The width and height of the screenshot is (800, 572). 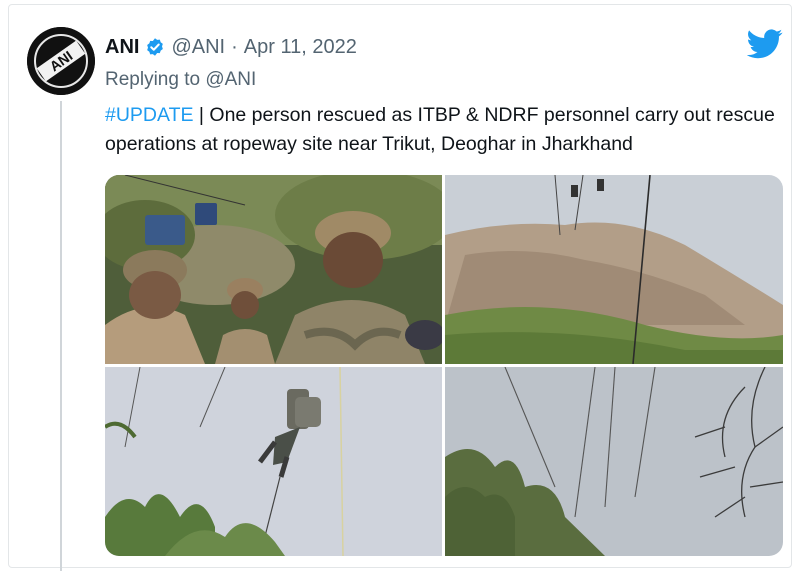 What do you see at coordinates (273, 461) in the screenshot?
I see `photo-rescuer-on-rope` at bounding box center [273, 461].